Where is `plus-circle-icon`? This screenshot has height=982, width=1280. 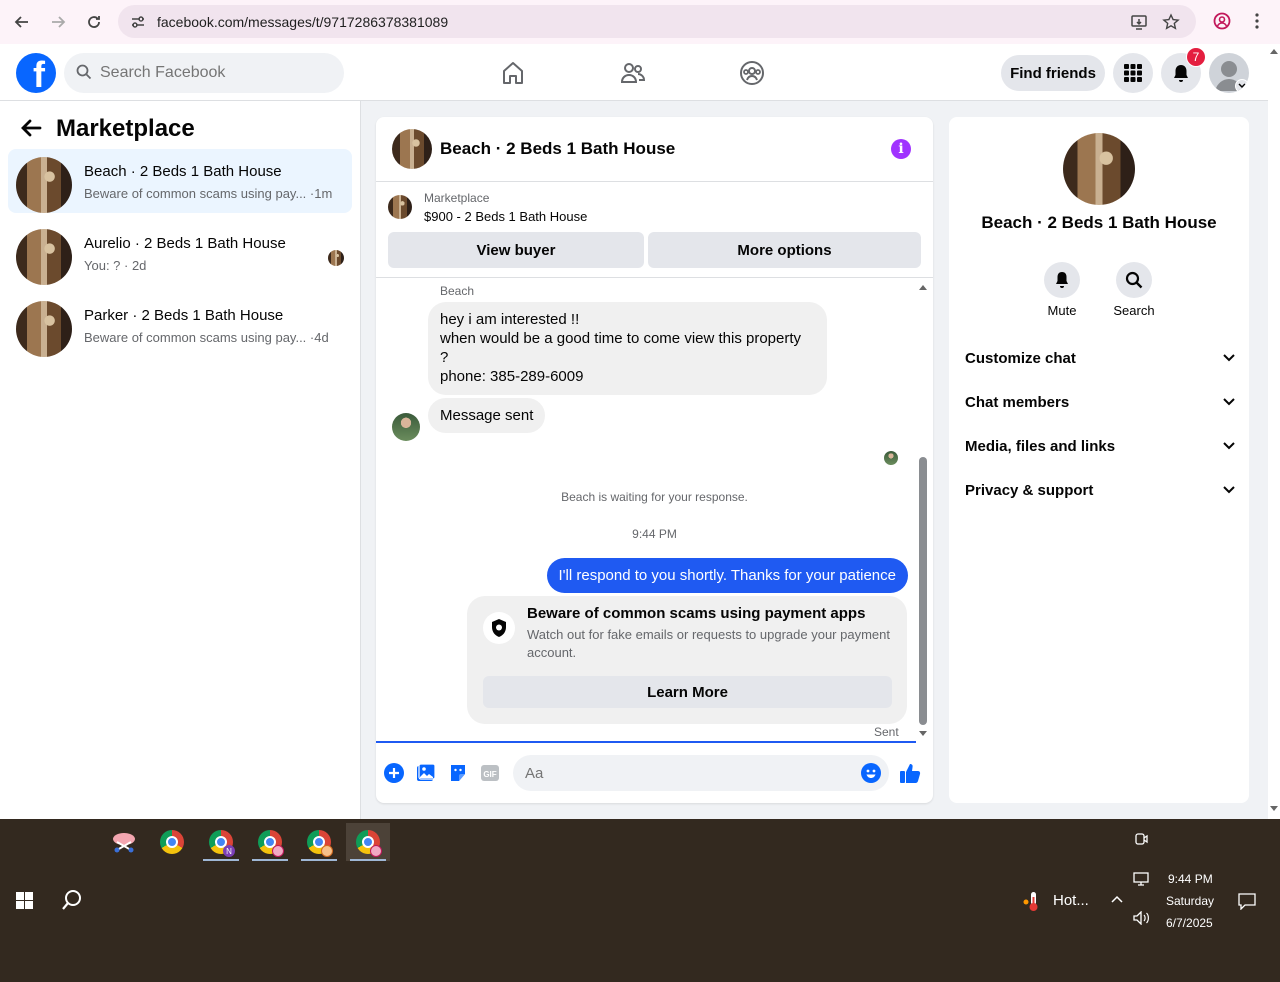 plus-circle-icon is located at coordinates (394, 773).